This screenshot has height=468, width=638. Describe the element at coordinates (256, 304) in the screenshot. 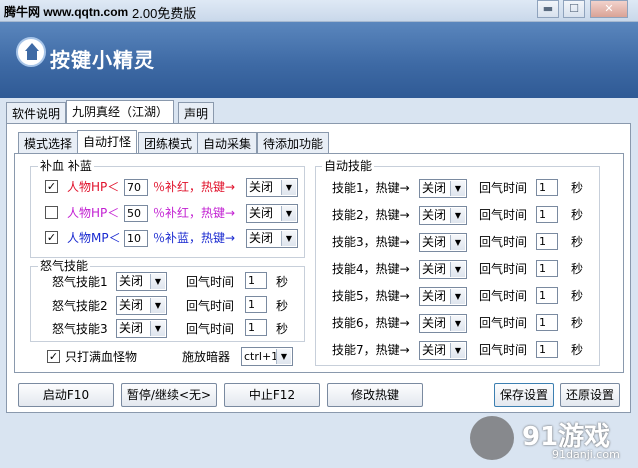

I see `rage-skill-2-cooldown-input: 1` at that location.